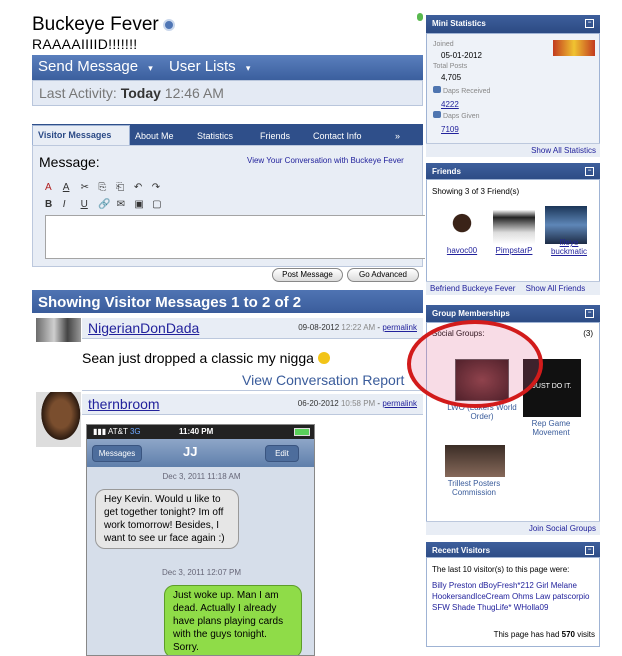 This screenshot has width=622, height=656. Describe the element at coordinates (98, 66) in the screenshot. I see `send-message-button: Send Message ▾` at that location.